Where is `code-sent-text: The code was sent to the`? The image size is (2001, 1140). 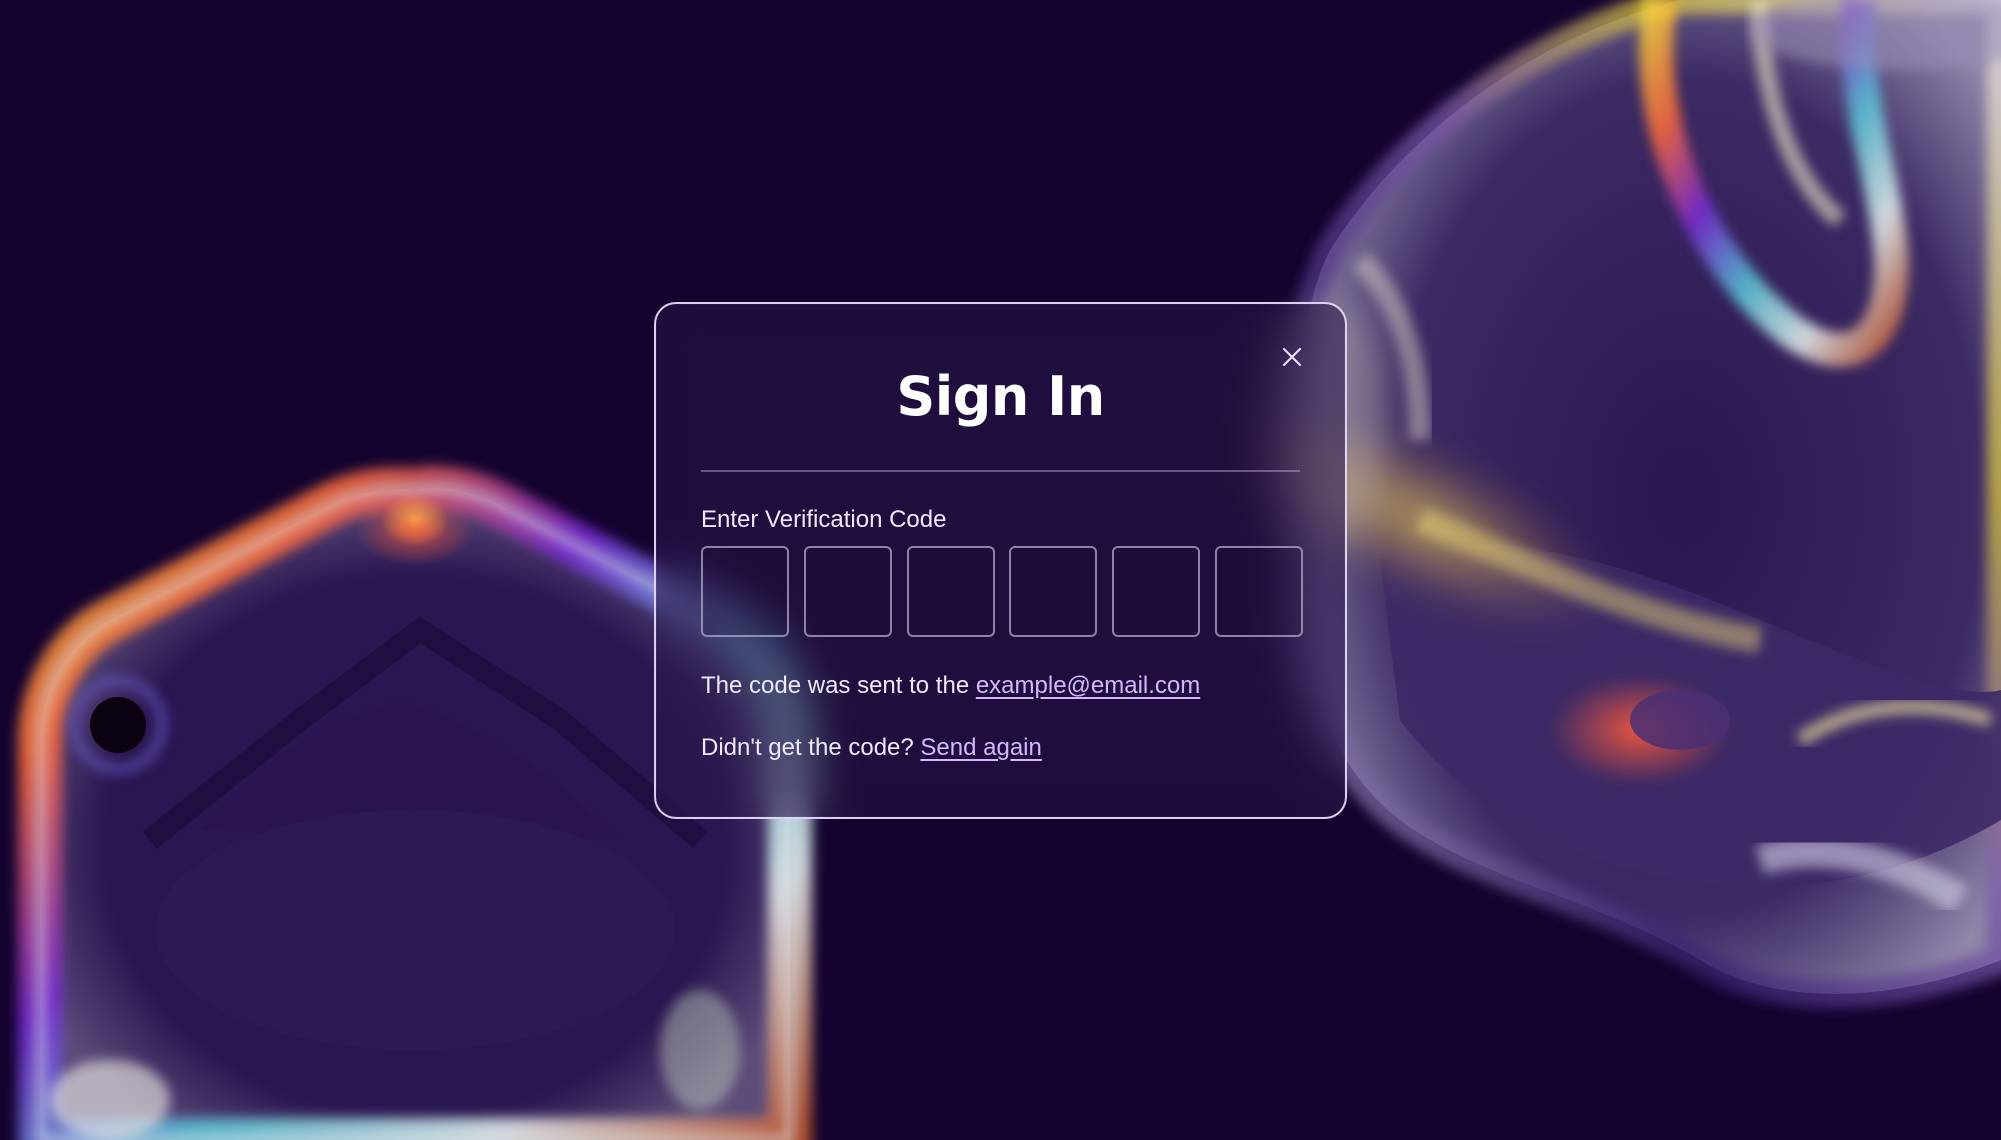 code-sent-text: The code was sent to the is located at coordinates (838, 685).